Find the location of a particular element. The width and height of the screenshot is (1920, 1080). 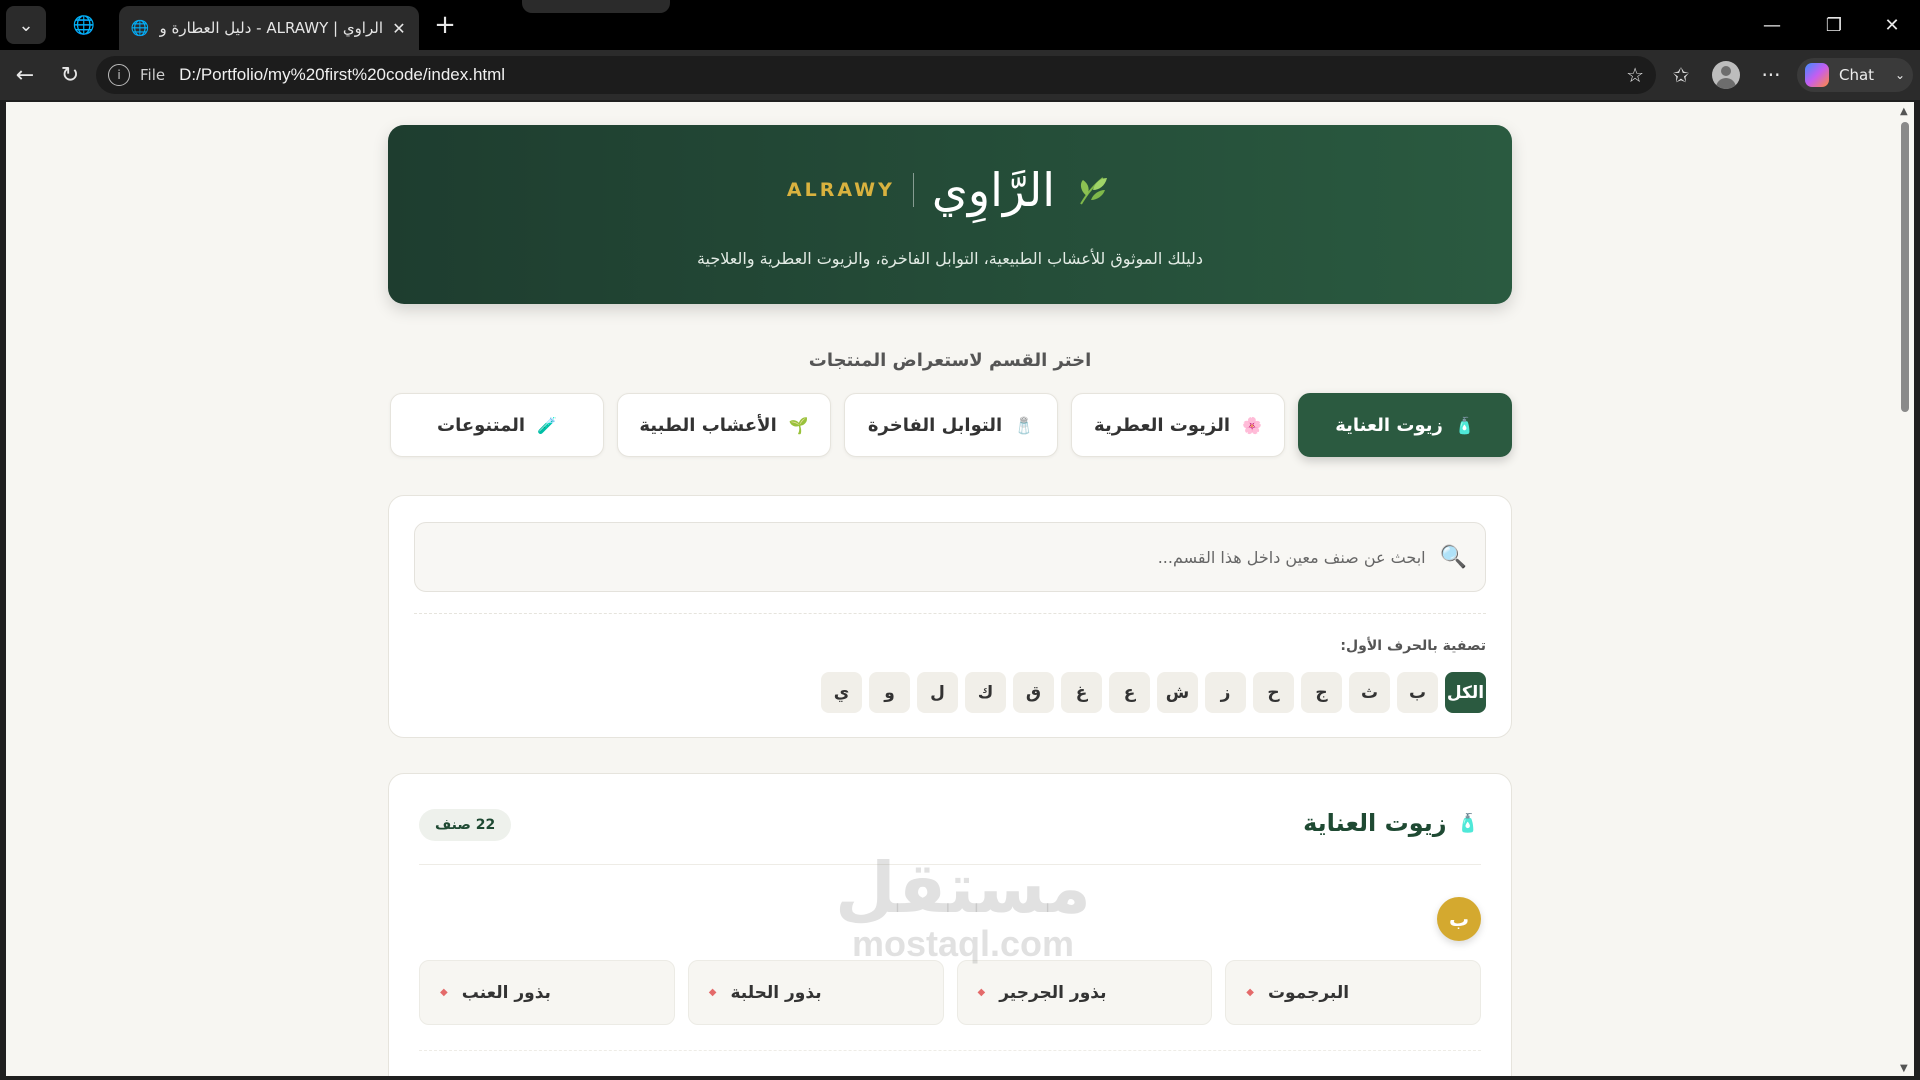

tab-spices: 🧂 التوابل الفاخرة is located at coordinates (951, 425).